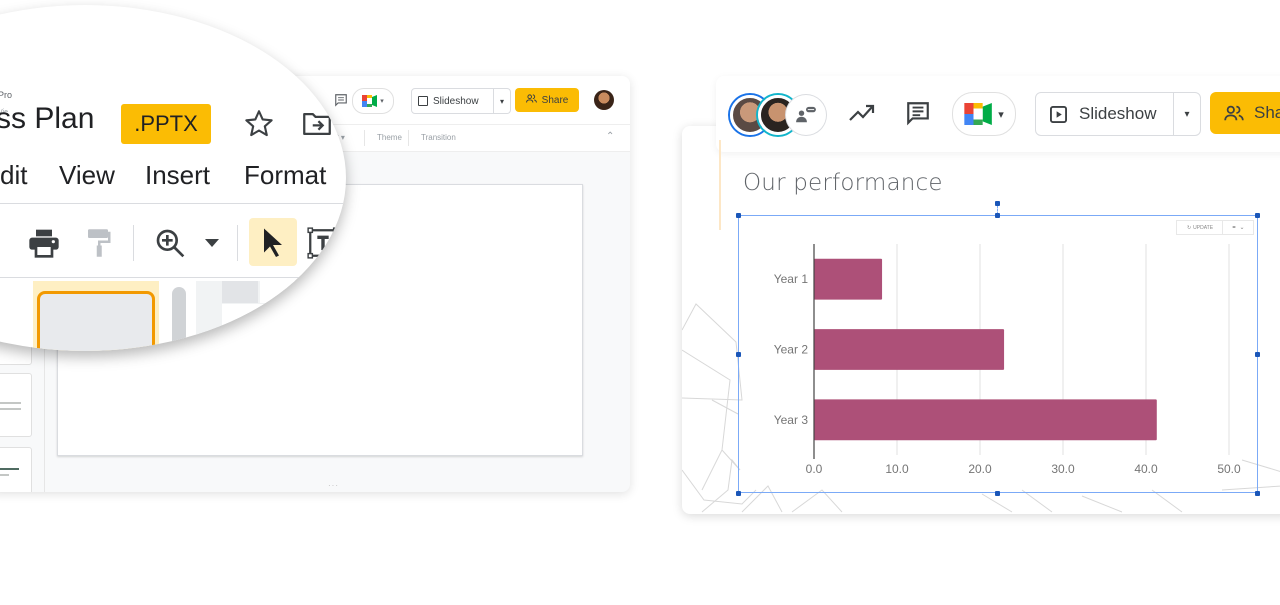 The image size is (1280, 605). Describe the element at coordinates (47, 119) in the screenshot. I see `document-title: ss Plan` at that location.